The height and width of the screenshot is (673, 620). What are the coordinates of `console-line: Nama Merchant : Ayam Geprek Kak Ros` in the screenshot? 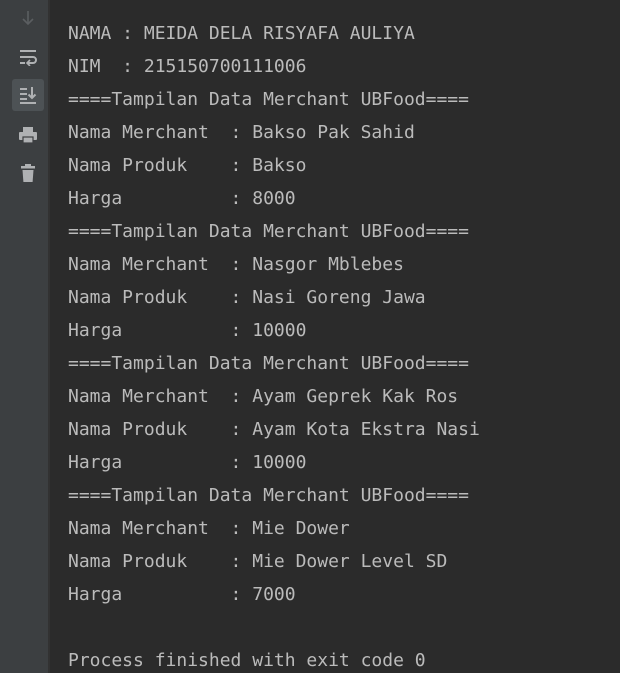 It's located at (263, 396).